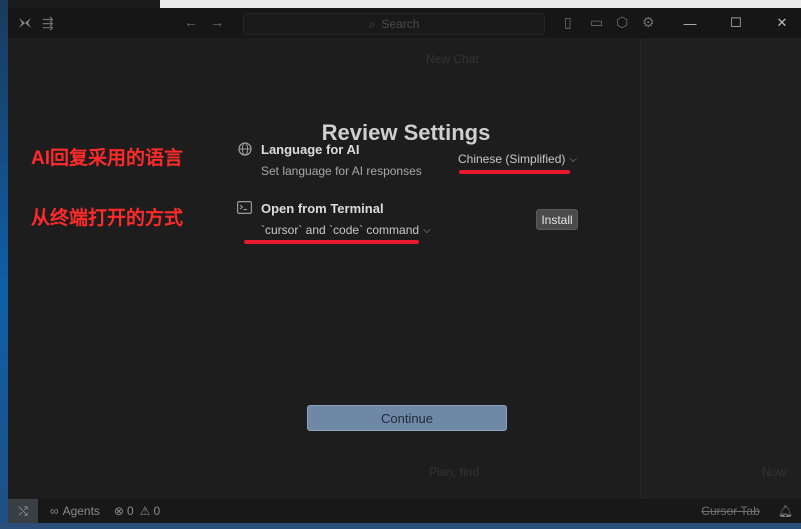 The image size is (801, 529). Describe the element at coordinates (480, 4) in the screenshot. I see `desktop-background-top` at that location.